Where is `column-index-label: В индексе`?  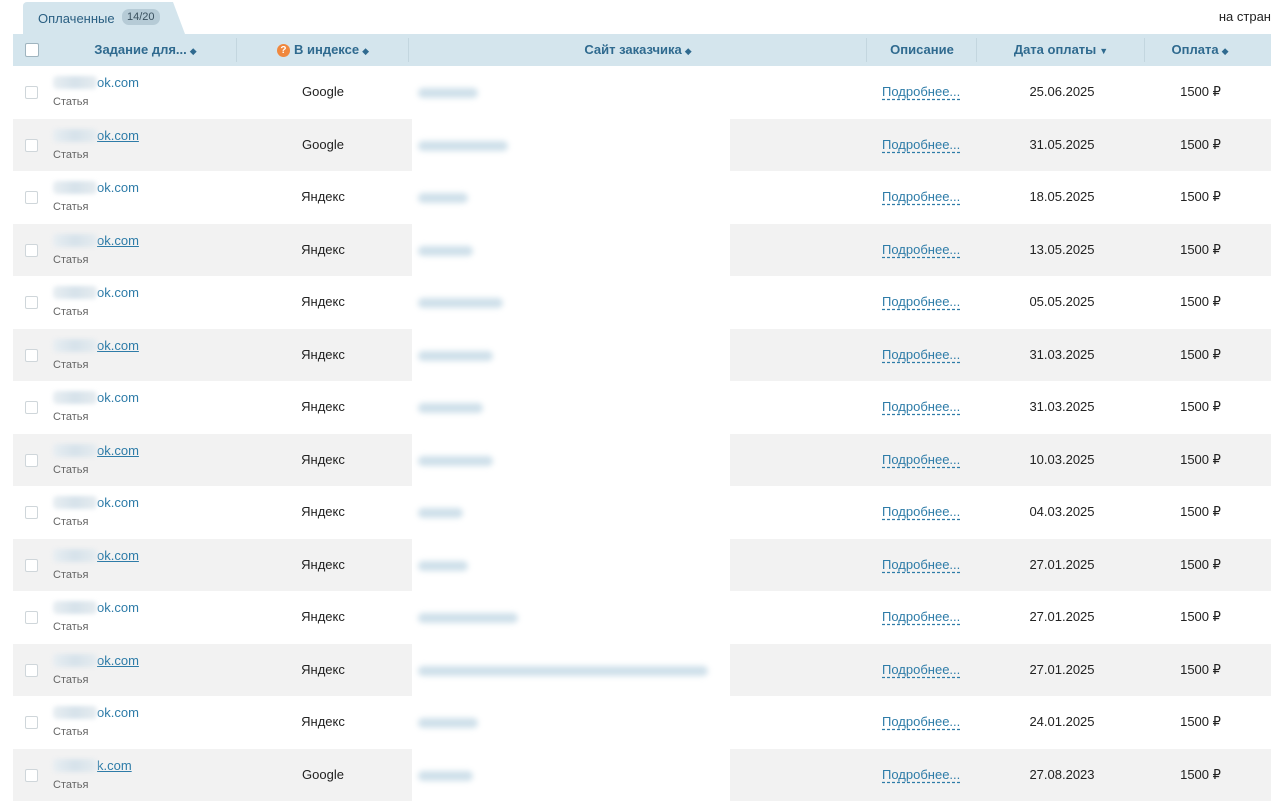 column-index-label: В индексе is located at coordinates (326, 49).